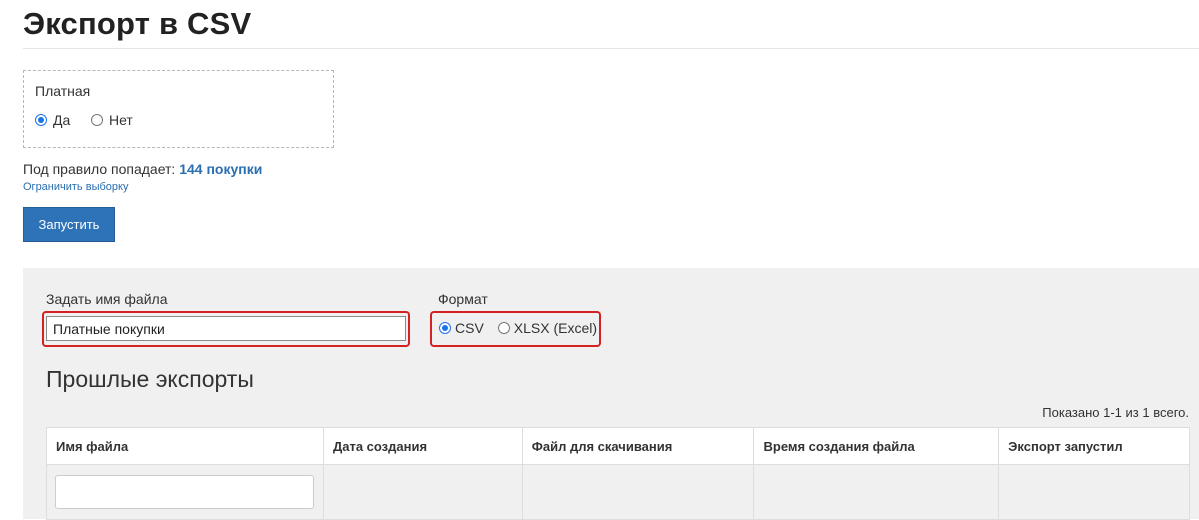 The height and width of the screenshot is (520, 1199). What do you see at coordinates (52, 120) in the screenshot?
I see `paid-yes-option: Да` at bounding box center [52, 120].